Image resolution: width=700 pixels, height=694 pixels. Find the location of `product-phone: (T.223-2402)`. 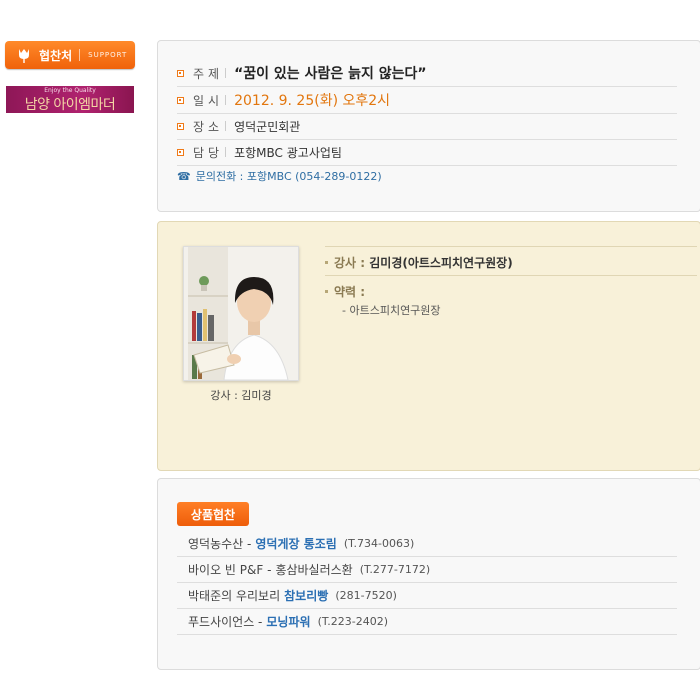

product-phone: (T.223-2402) is located at coordinates (353, 621).